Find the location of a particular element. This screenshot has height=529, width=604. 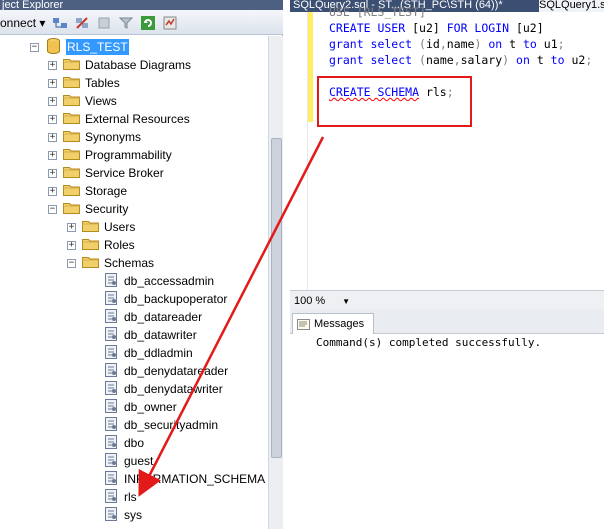

tree-item-label: db_securityadmin is located at coordinates (171, 425).